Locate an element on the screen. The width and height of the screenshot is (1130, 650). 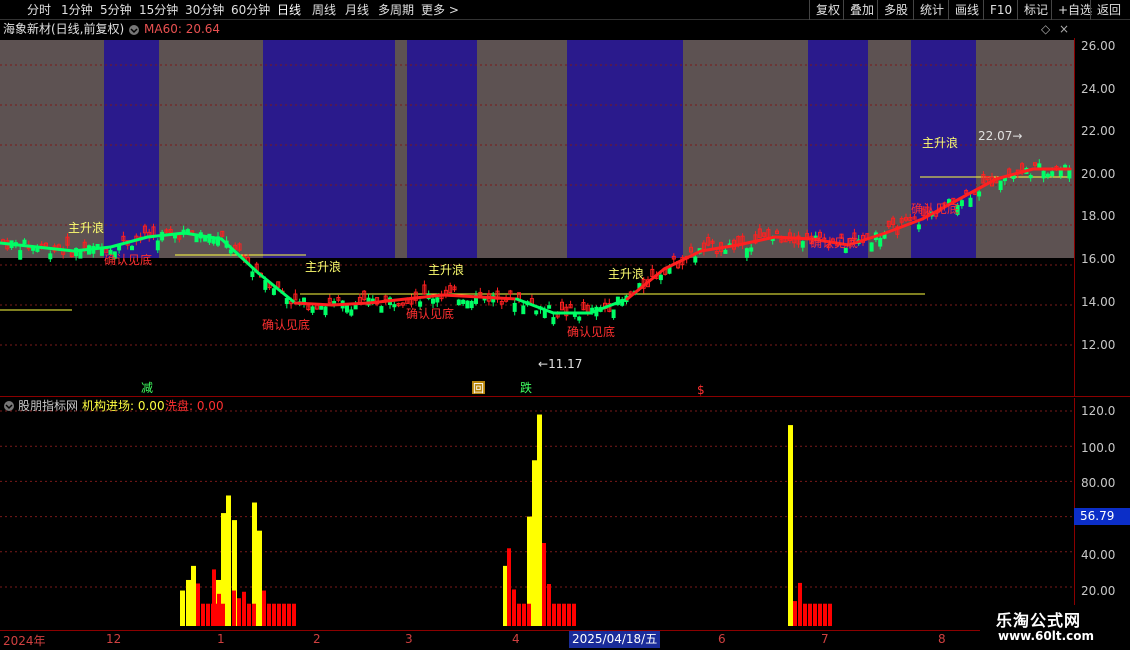
price-tick: 20.00 is located at coordinates (1098, 174).